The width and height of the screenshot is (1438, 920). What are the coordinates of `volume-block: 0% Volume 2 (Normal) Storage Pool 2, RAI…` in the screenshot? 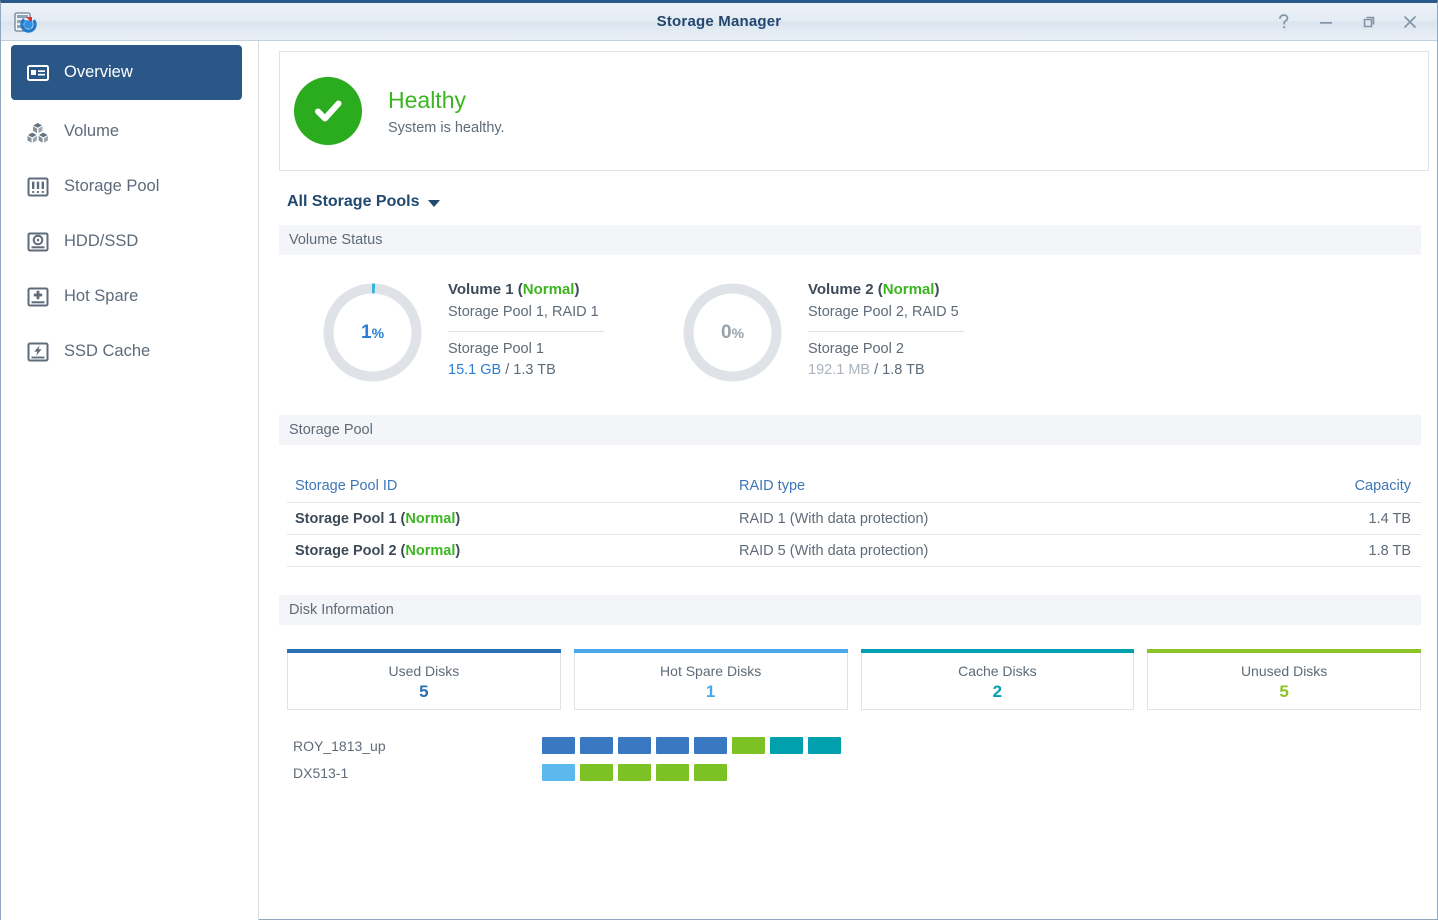 It's located at (861, 346).